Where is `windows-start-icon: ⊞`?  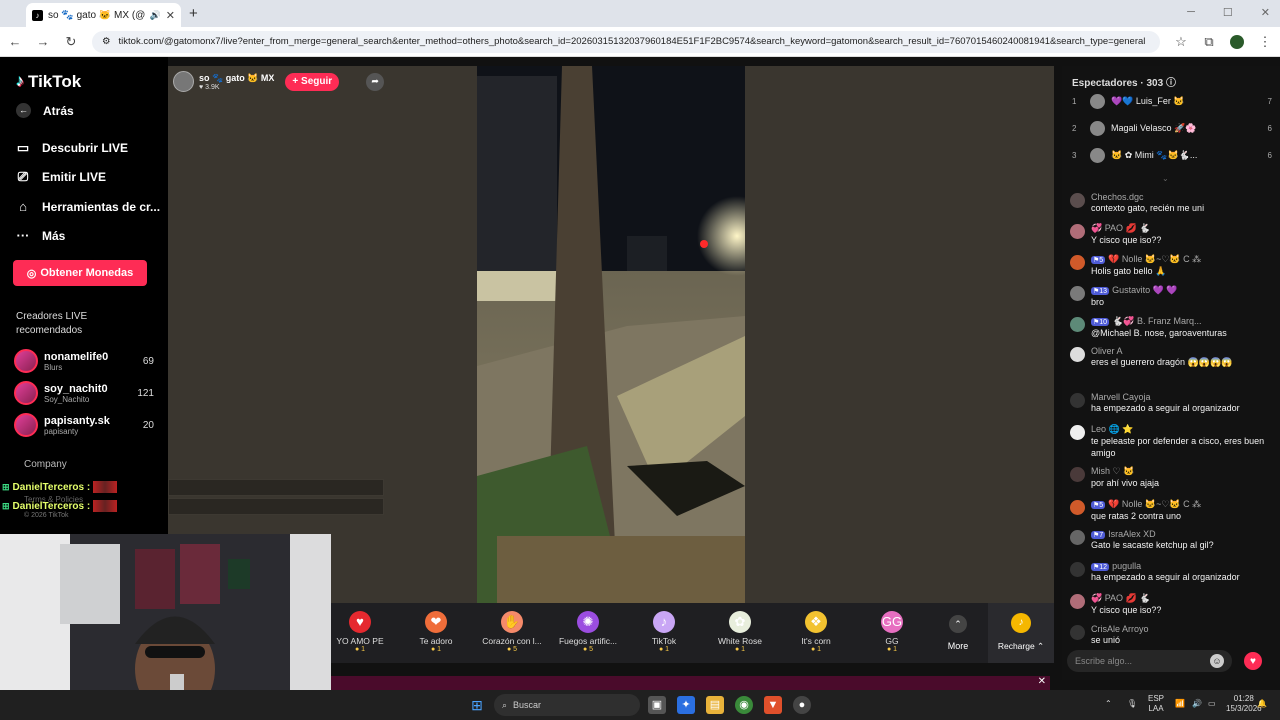
windows-start-icon: ⊞ is located at coordinates (477, 705).